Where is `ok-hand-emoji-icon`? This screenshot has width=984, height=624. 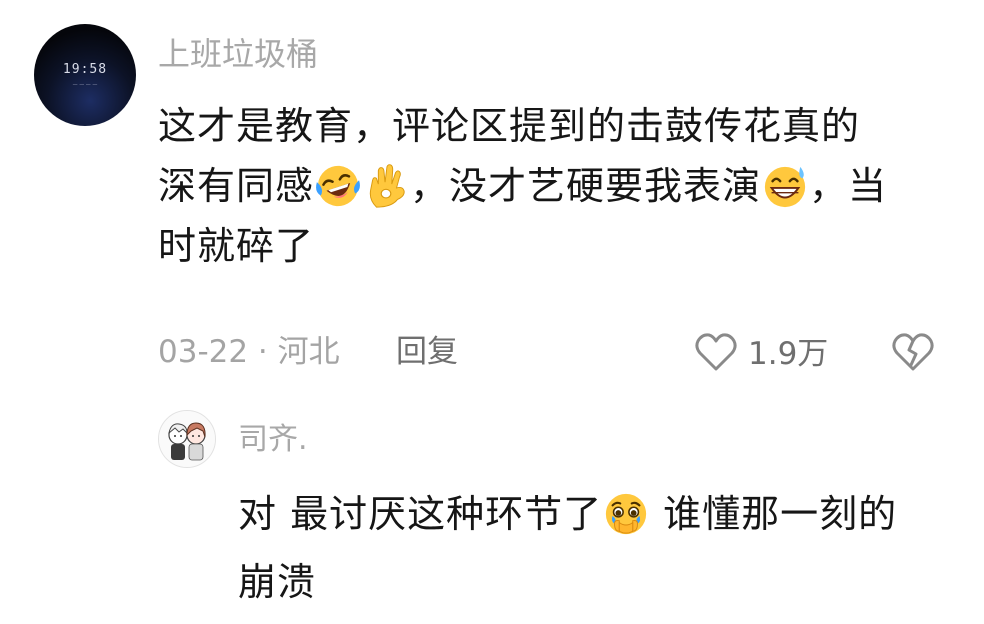 ok-hand-emoji-icon is located at coordinates (387, 186).